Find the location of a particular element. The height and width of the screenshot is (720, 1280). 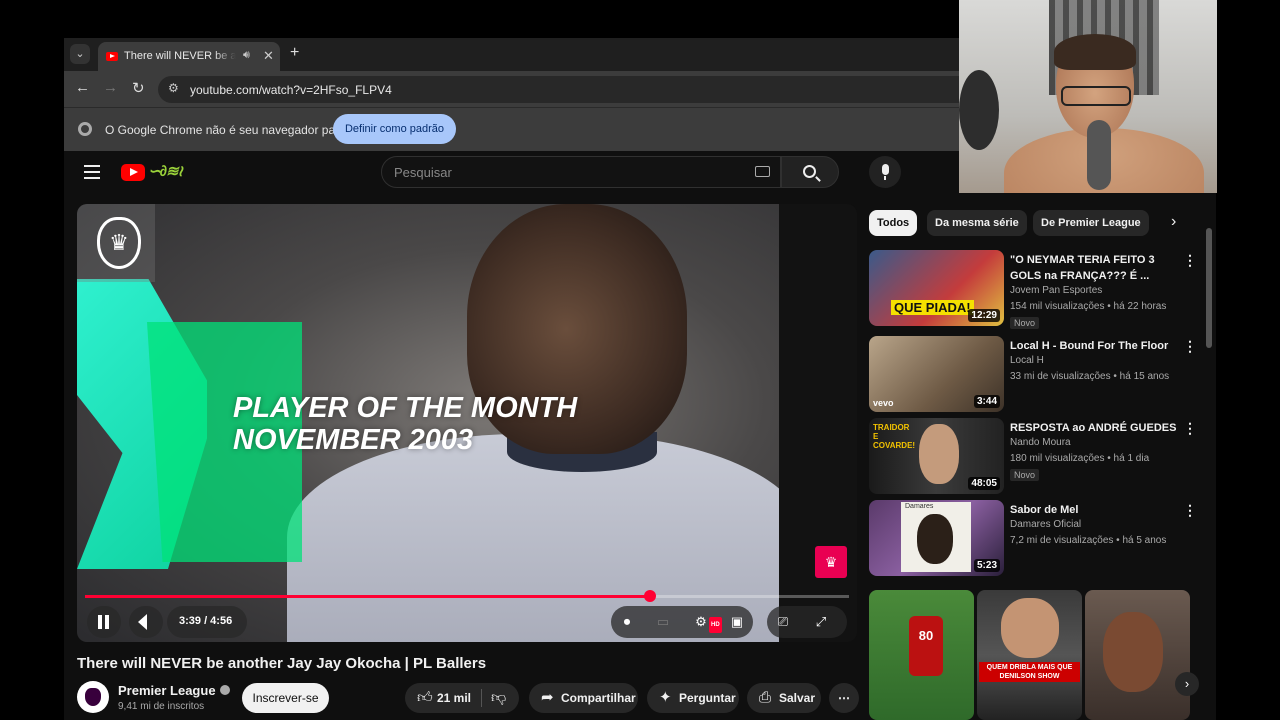

overlay-line2: NOVEMBER 2003 is located at coordinates (353, 440).